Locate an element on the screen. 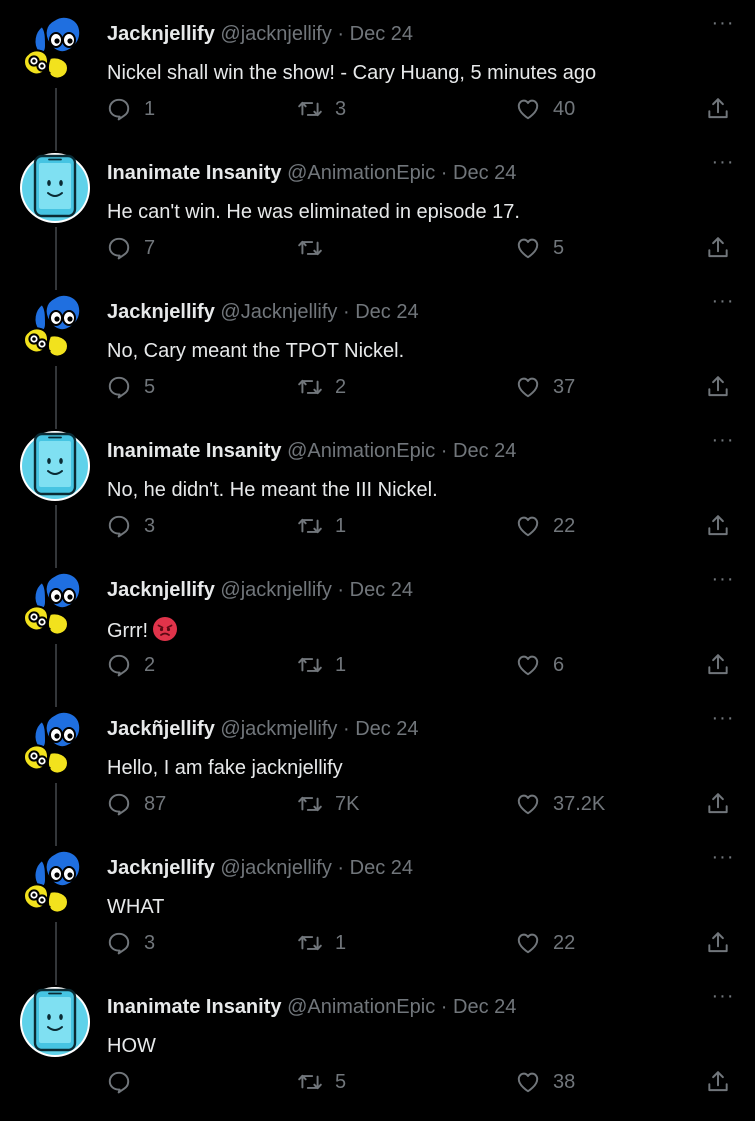  retweet-button: 3 is located at coordinates (321, 109).